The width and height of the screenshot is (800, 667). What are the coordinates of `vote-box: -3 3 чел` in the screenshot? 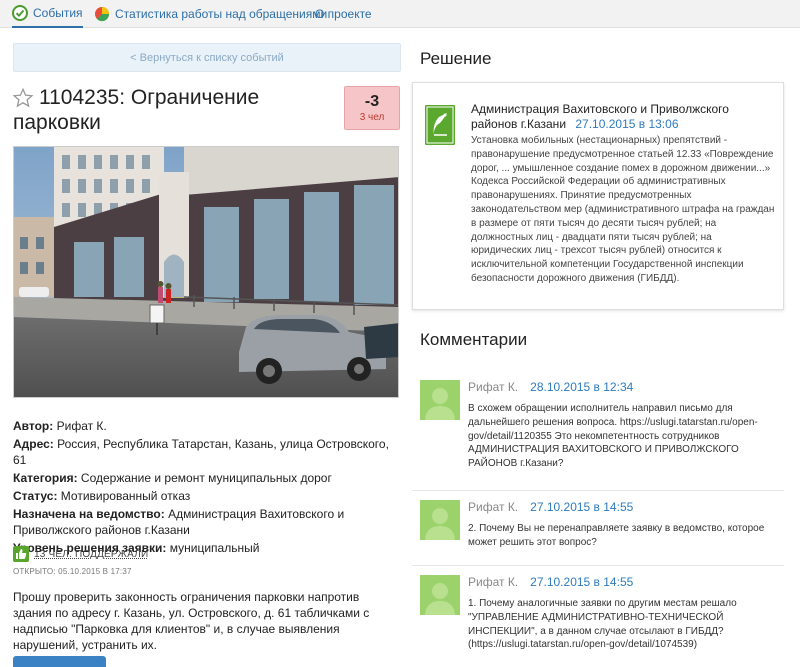 It's located at (372, 108).